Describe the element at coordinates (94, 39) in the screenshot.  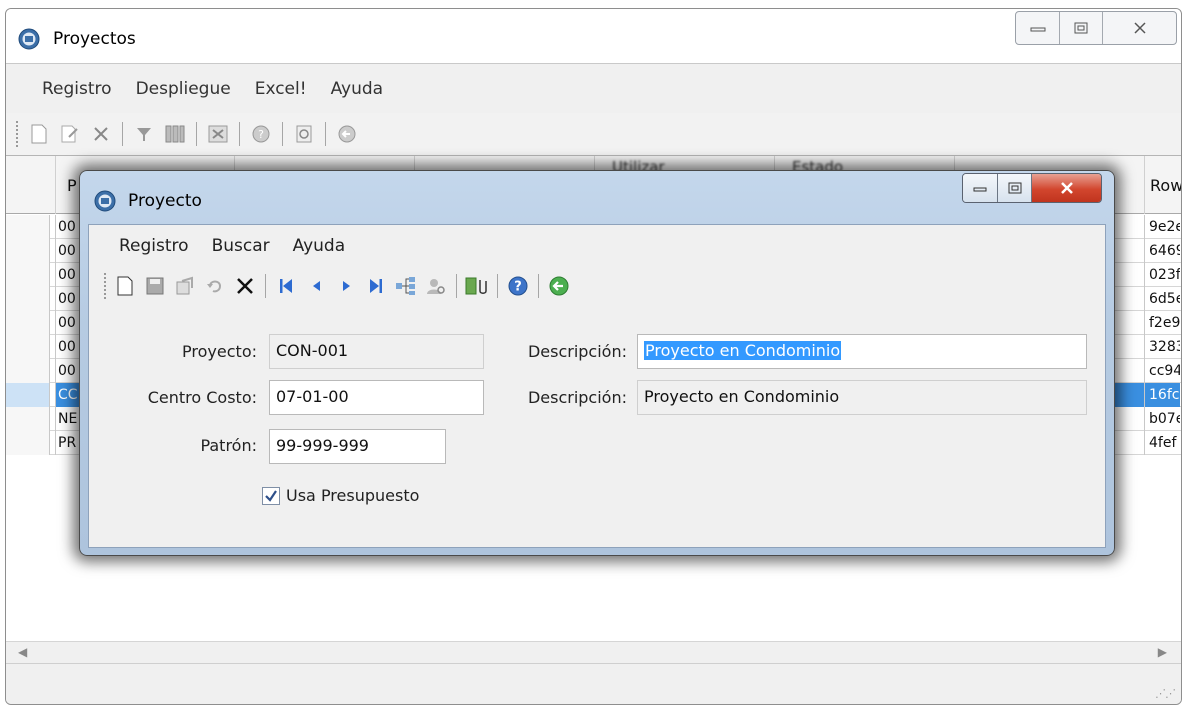
I see `window-title: Proyectos` at that location.